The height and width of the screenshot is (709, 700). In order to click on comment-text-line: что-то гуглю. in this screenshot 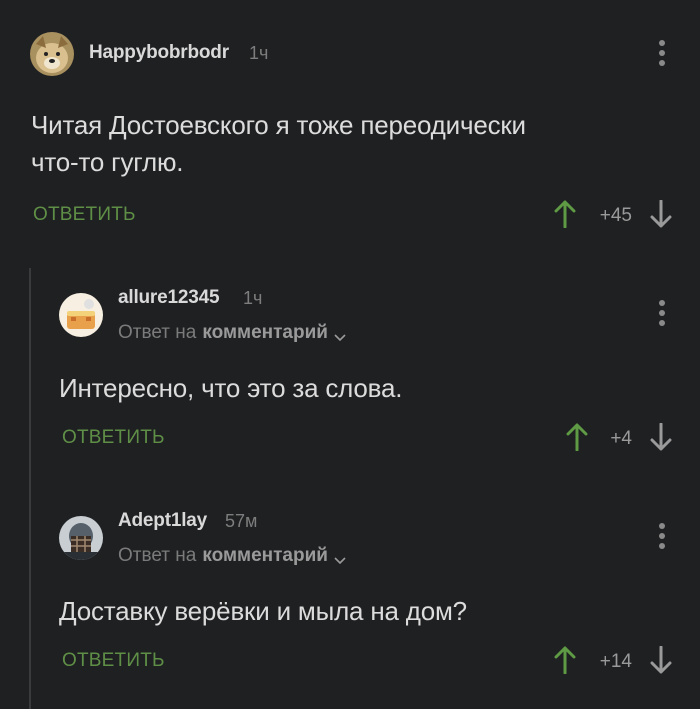, I will do `click(107, 162)`.